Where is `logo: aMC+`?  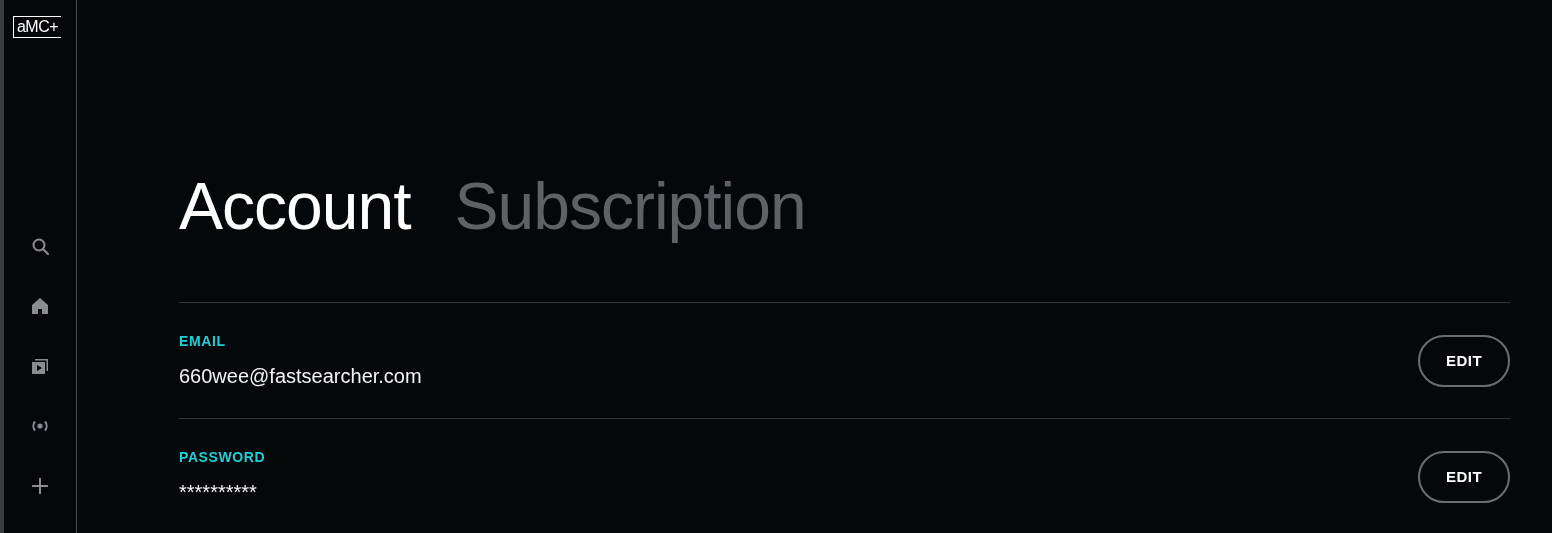
logo: aMC+ is located at coordinates (37, 27).